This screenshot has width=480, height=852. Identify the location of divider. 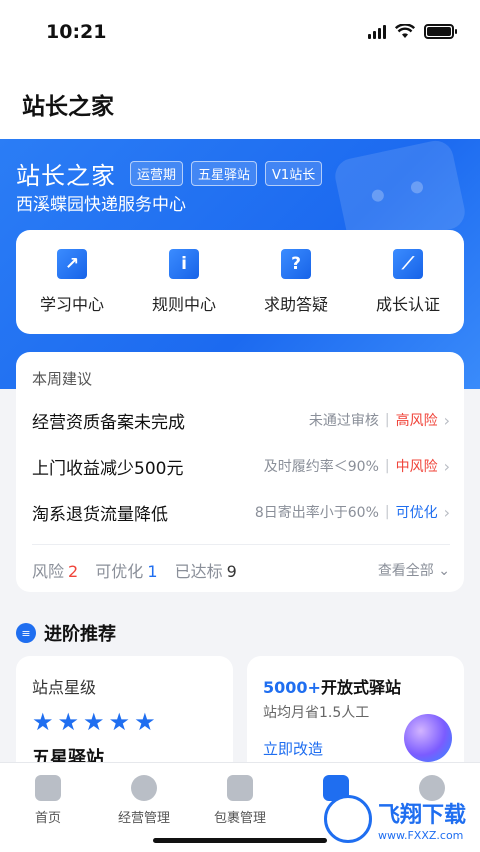
(241, 544).